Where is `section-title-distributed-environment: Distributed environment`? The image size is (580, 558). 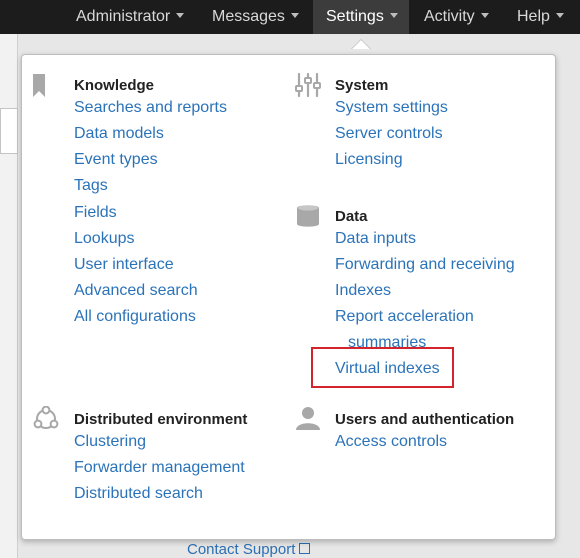
section-title-distributed-environment: Distributed environment is located at coordinates (161, 419).